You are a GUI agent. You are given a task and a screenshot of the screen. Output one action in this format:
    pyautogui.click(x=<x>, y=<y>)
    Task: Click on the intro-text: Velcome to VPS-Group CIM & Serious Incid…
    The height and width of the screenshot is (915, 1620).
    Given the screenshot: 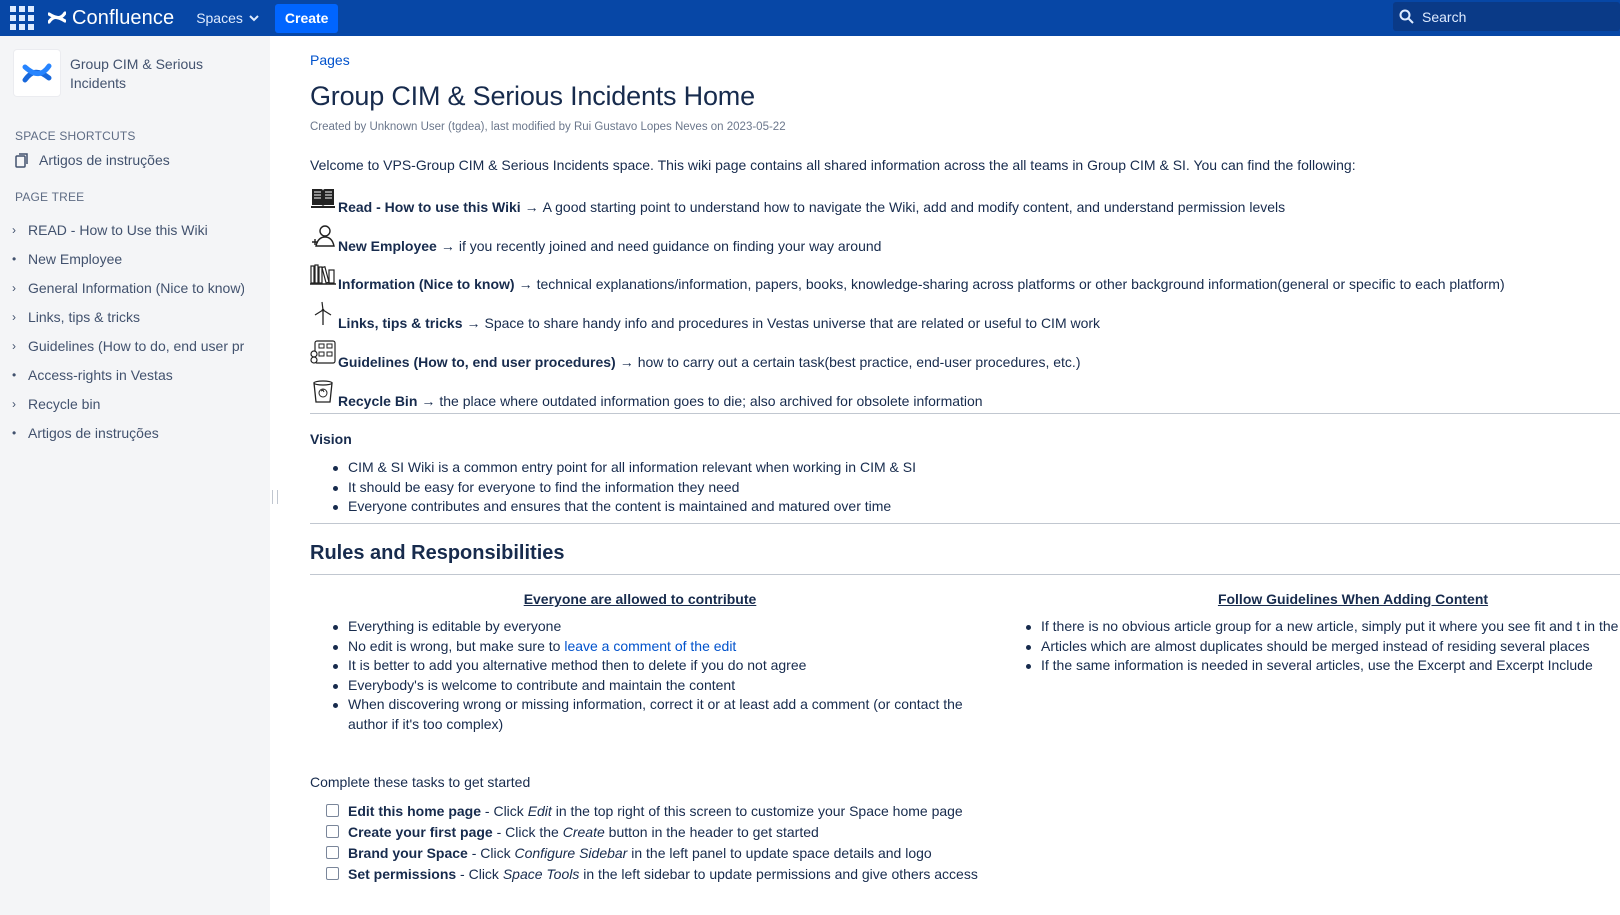 What is the action you would take?
    pyautogui.click(x=833, y=165)
    